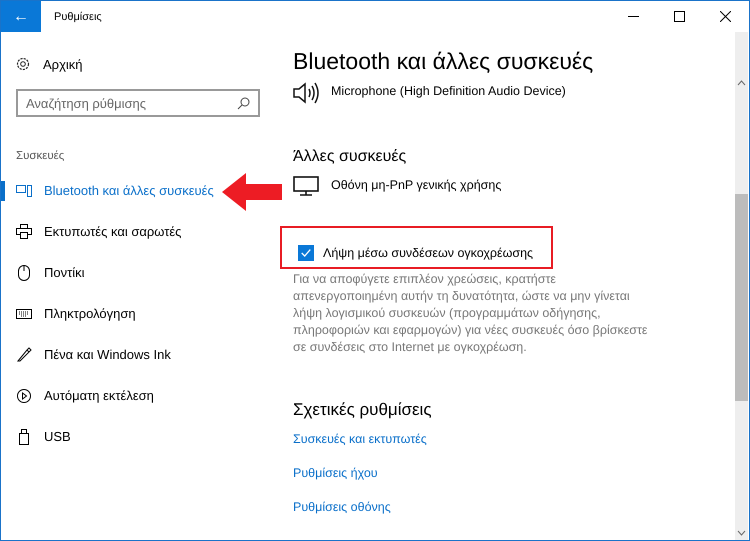 The width and height of the screenshot is (750, 541). I want to click on monitor-icon, so click(306, 186).